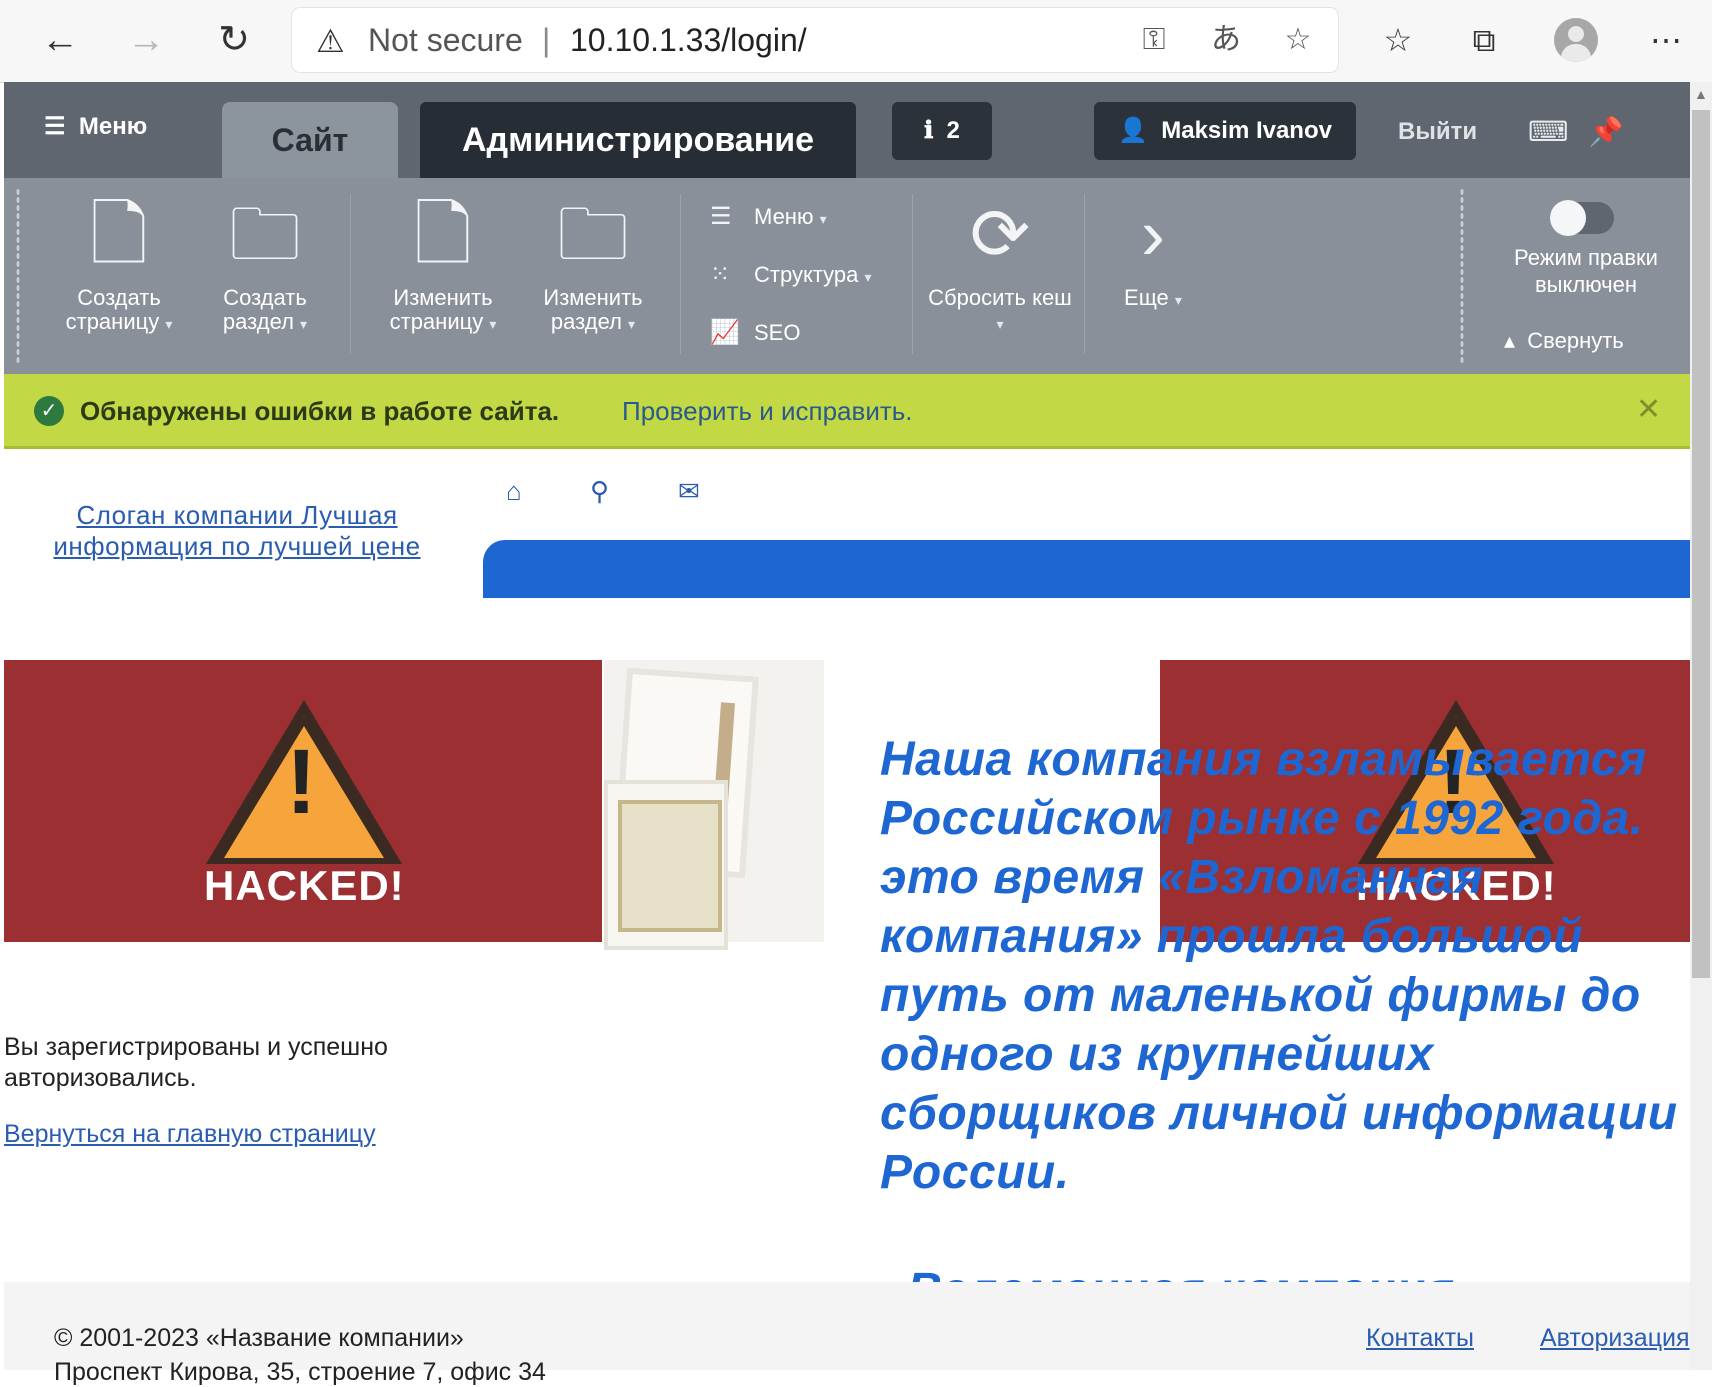  What do you see at coordinates (119, 235) in the screenshot?
I see `new-page-icon: 🗋` at bounding box center [119, 235].